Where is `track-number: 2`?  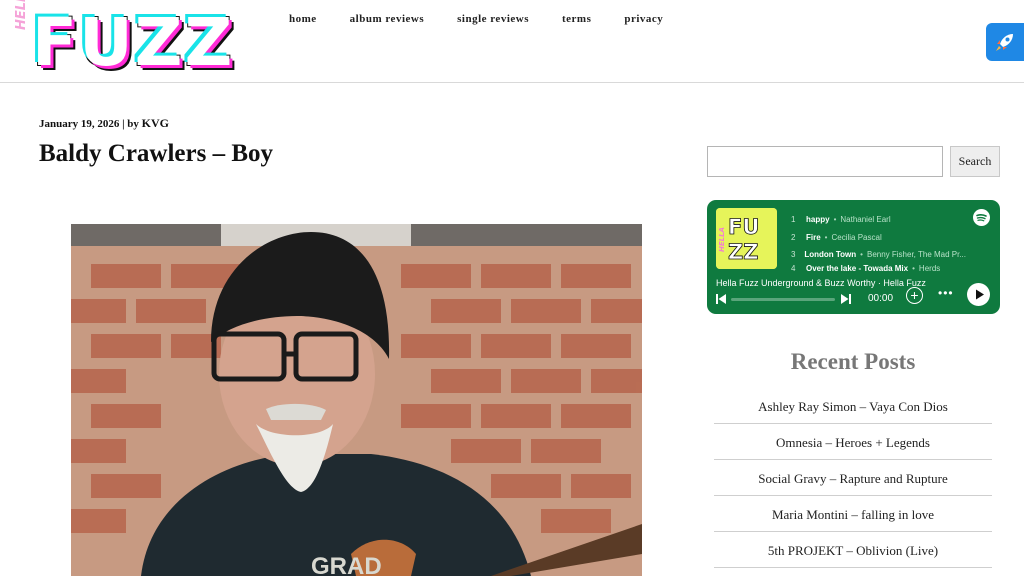 track-number: 2 is located at coordinates (793, 237).